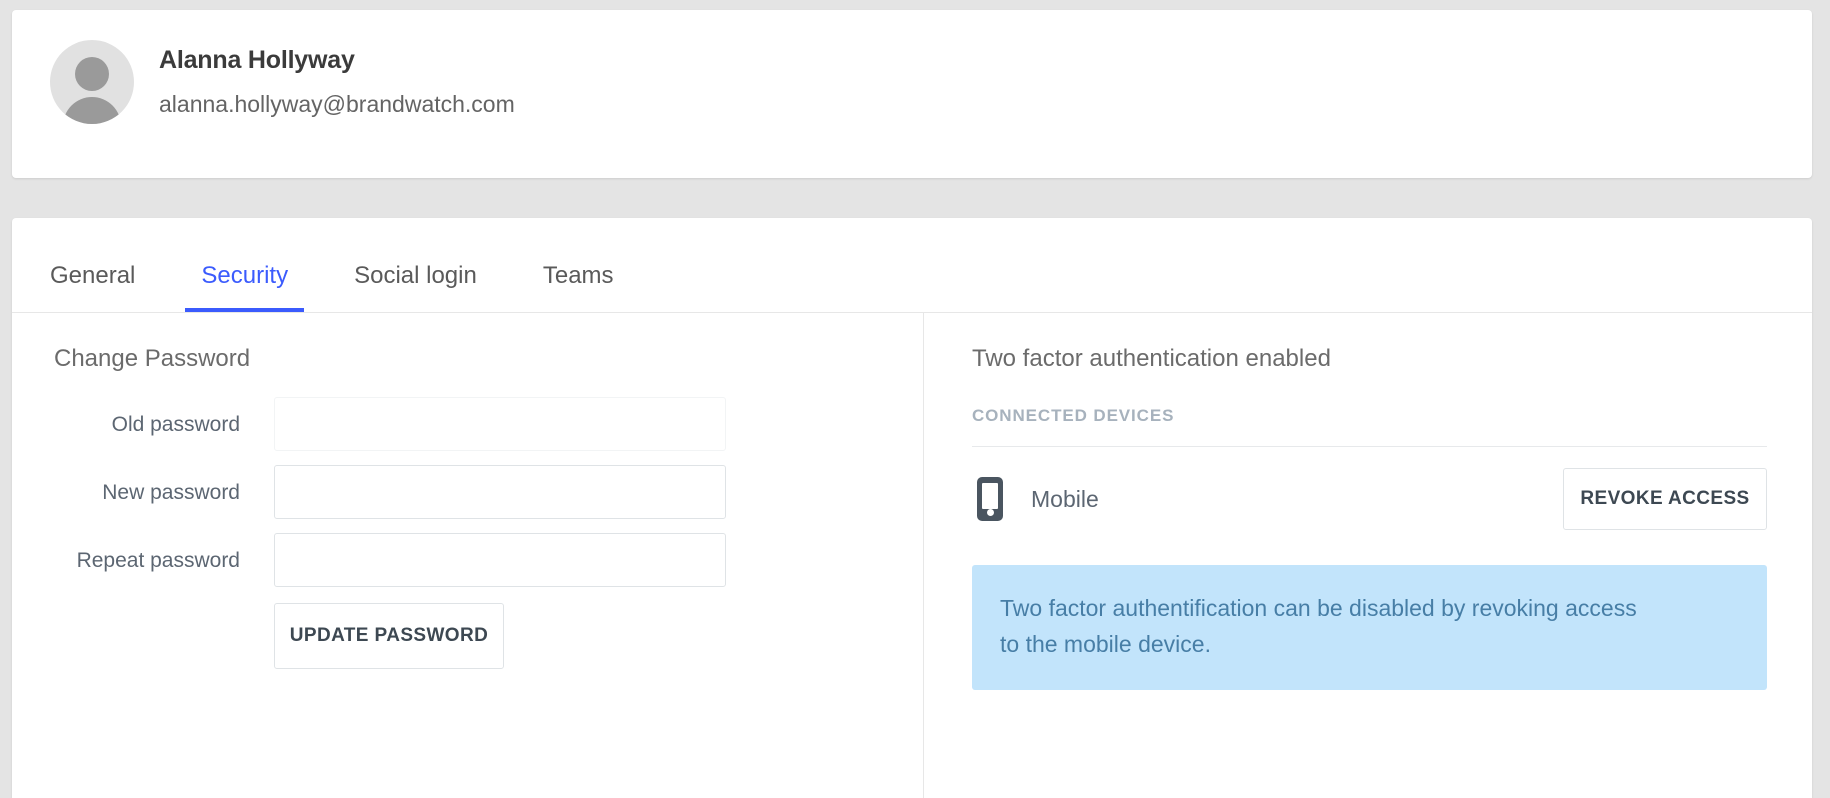 The height and width of the screenshot is (798, 1830). What do you see at coordinates (389, 636) in the screenshot?
I see `update-password-button: UPDATE PASSWORD` at bounding box center [389, 636].